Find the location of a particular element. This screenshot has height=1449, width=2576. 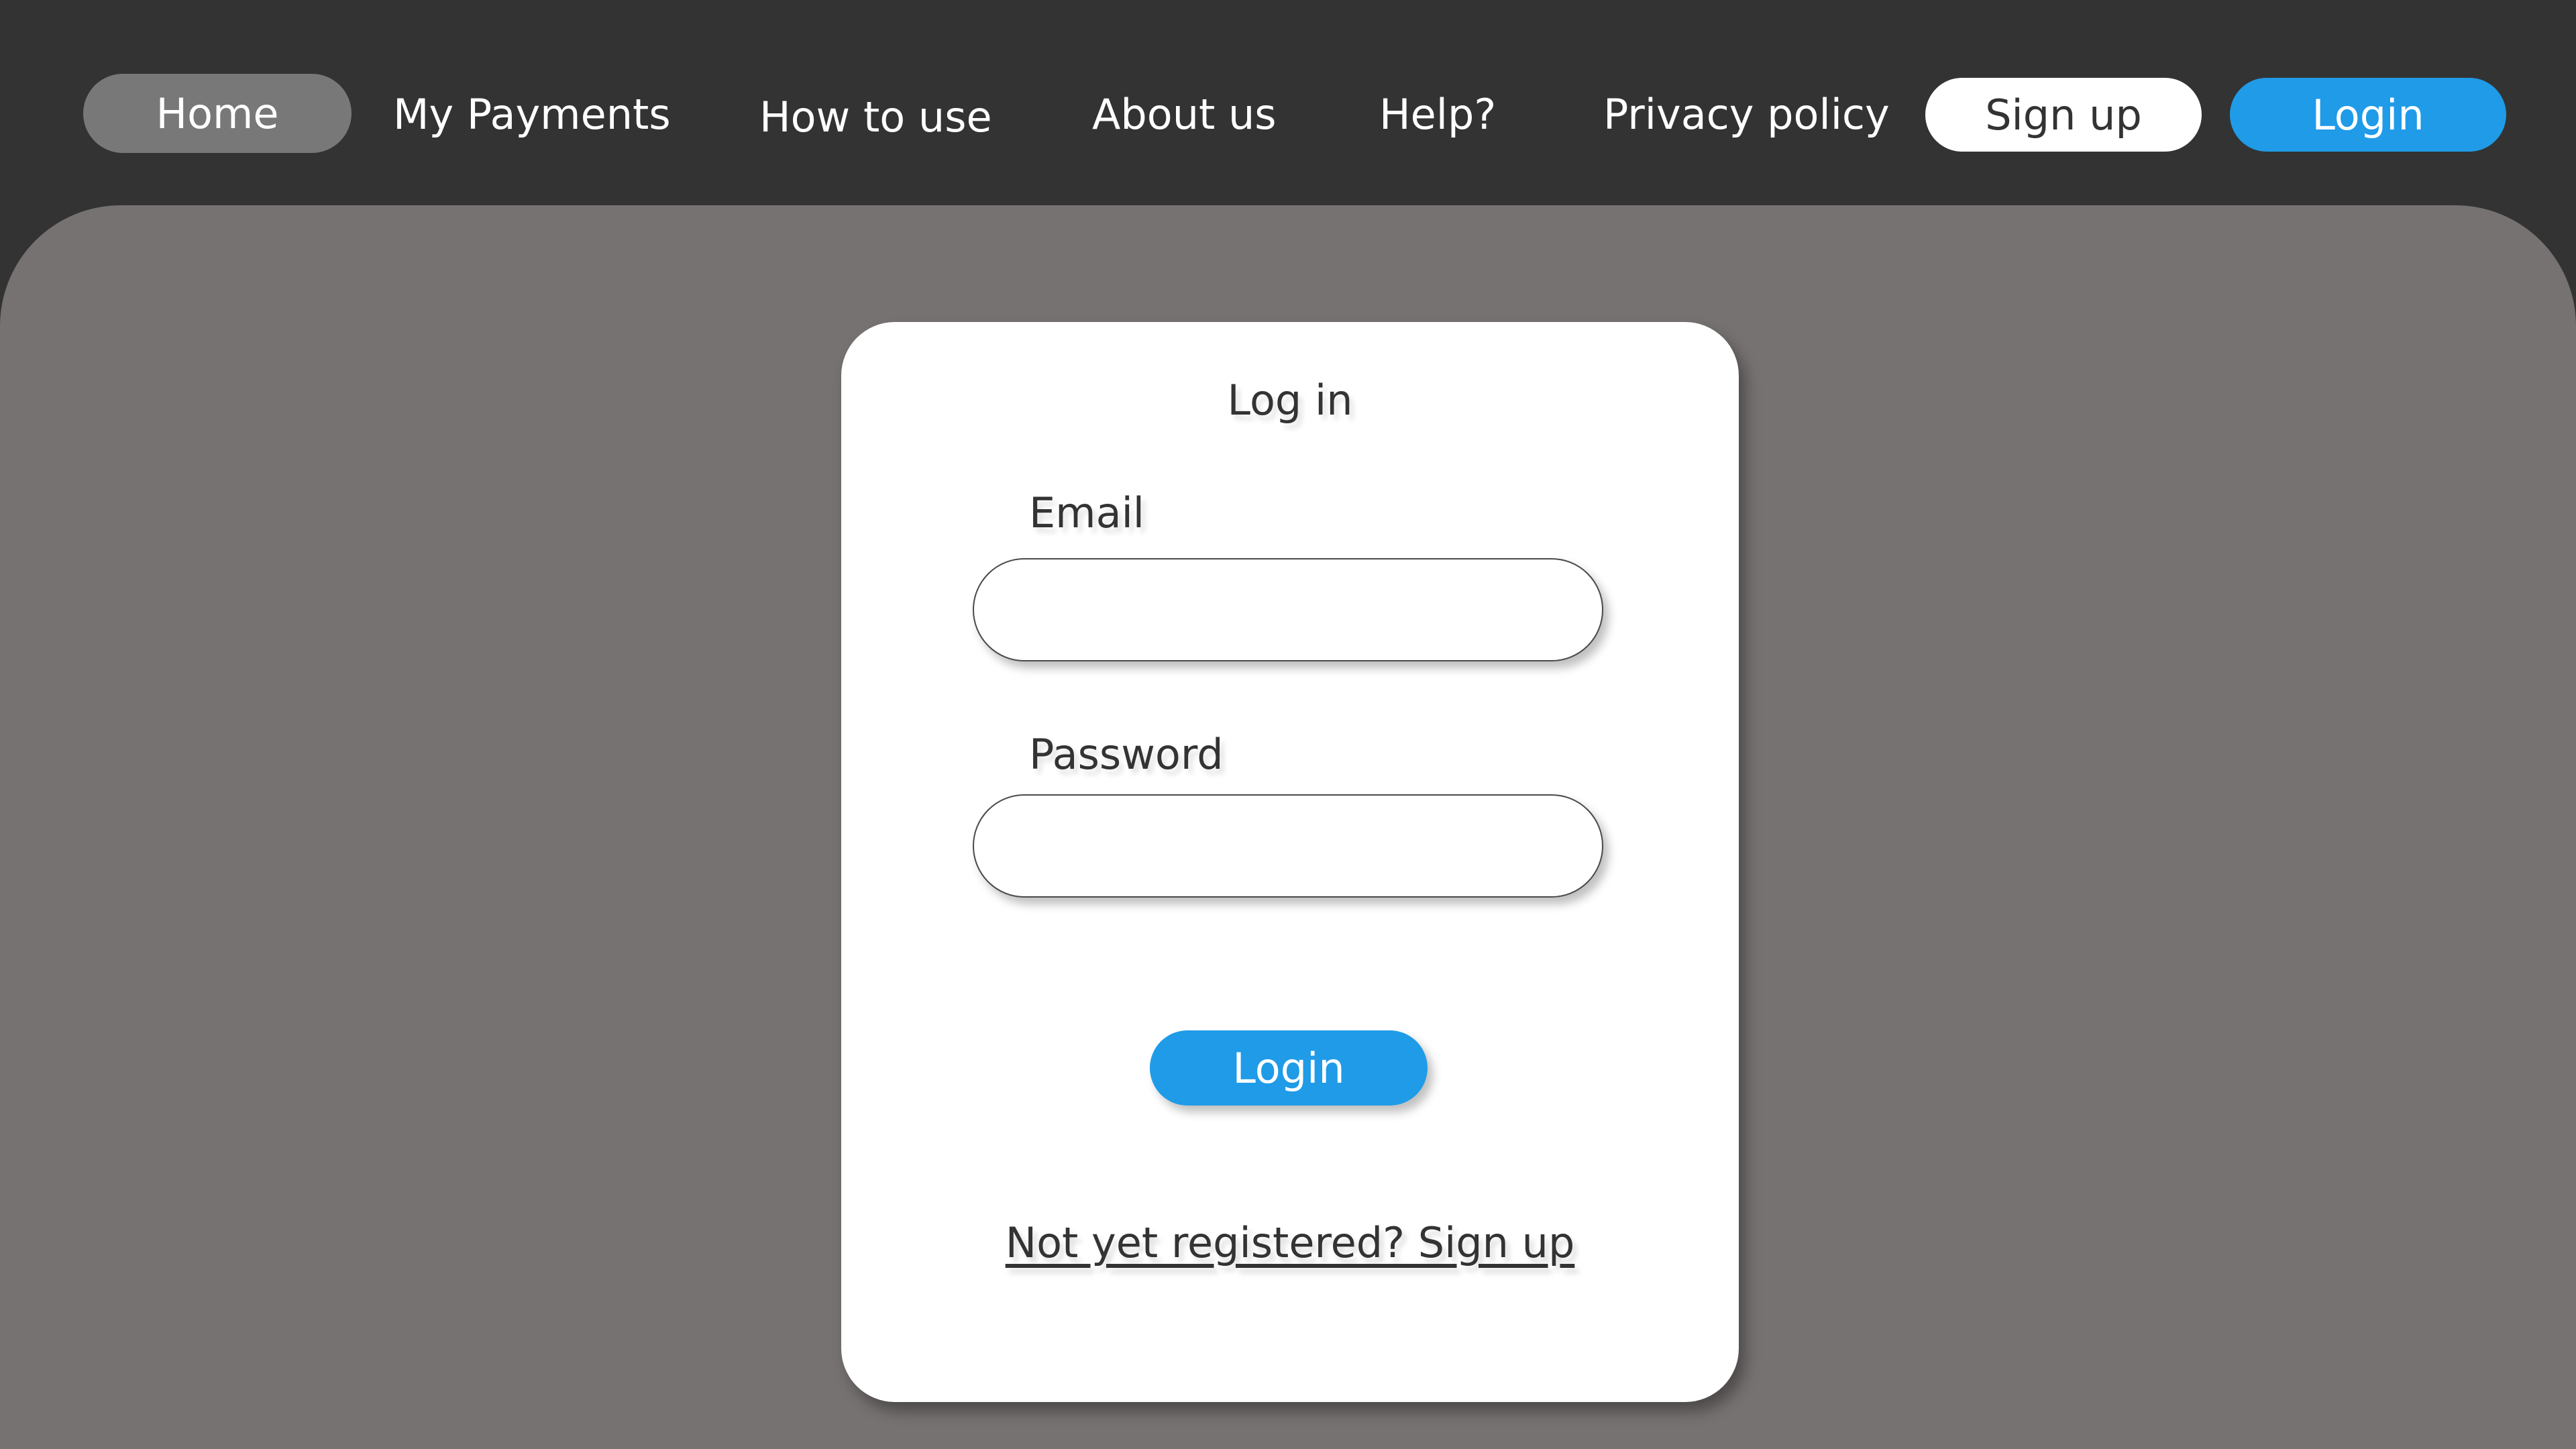

email-label: Email is located at coordinates (1087, 512).